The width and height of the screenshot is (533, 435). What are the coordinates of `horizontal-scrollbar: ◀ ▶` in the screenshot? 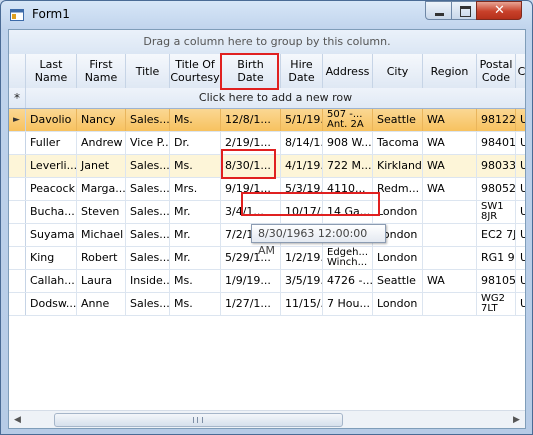 It's located at (267, 419).